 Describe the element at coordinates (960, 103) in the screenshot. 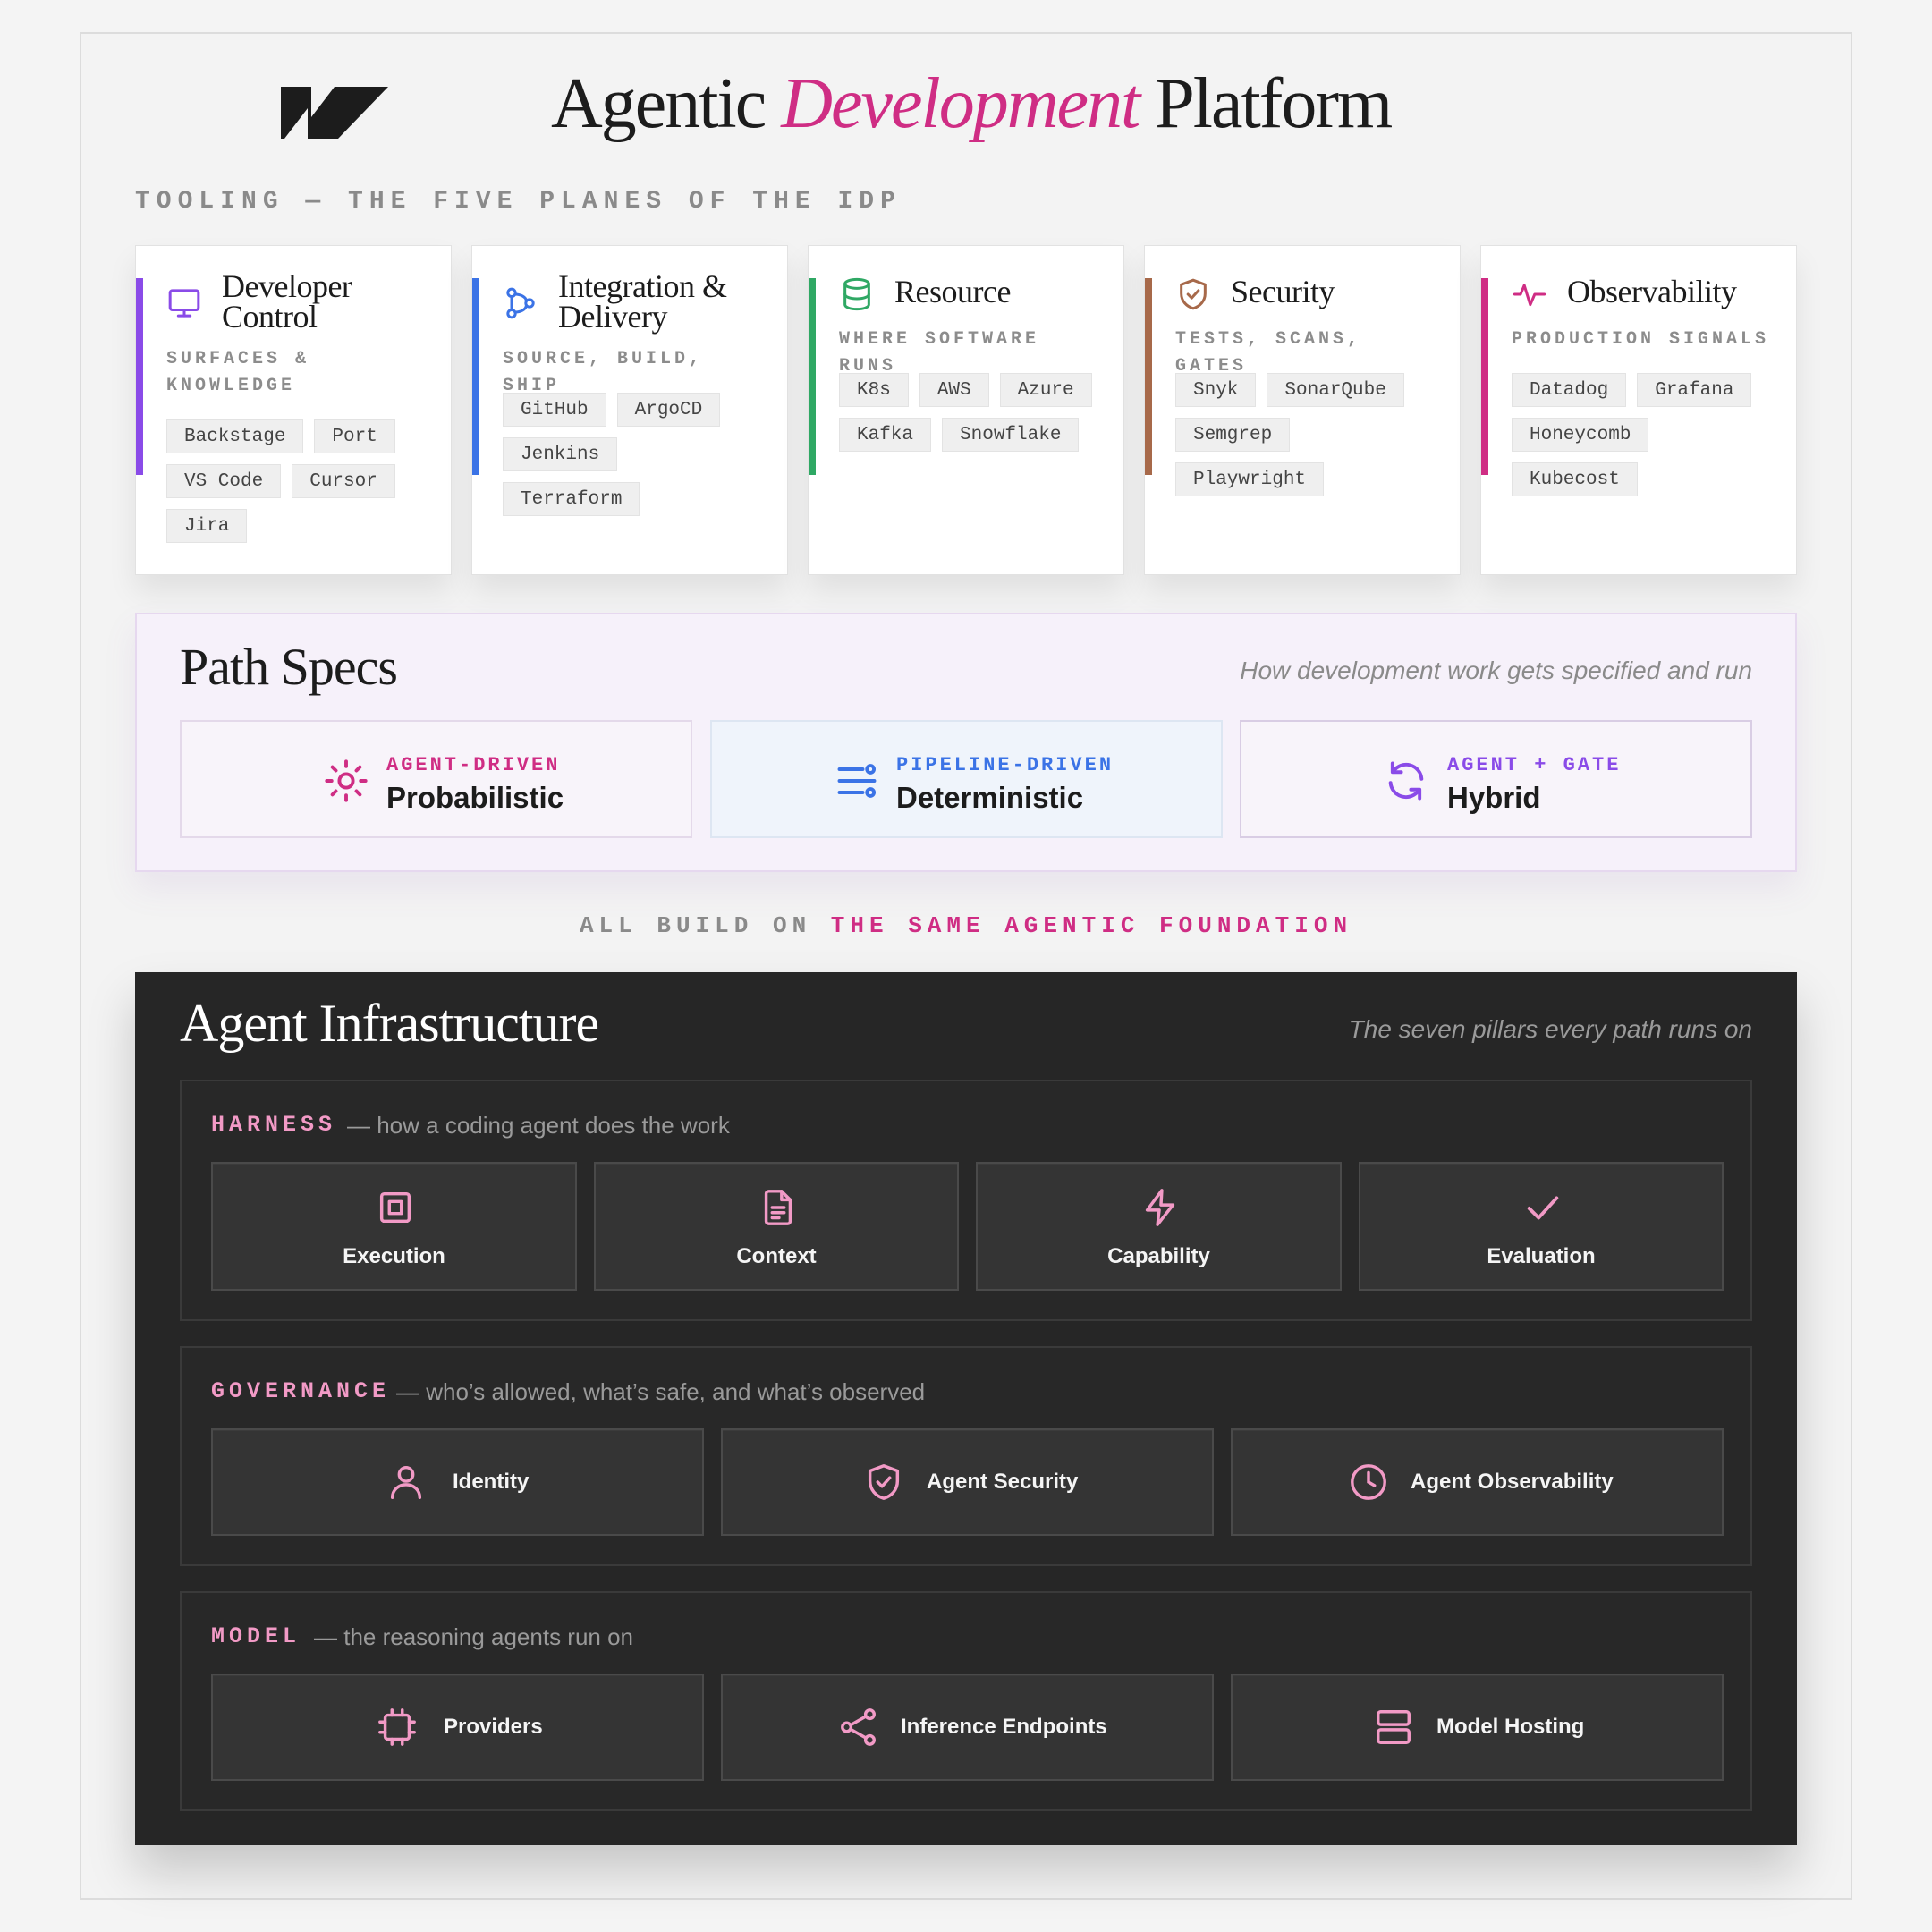

I see `title-accent: Development` at that location.